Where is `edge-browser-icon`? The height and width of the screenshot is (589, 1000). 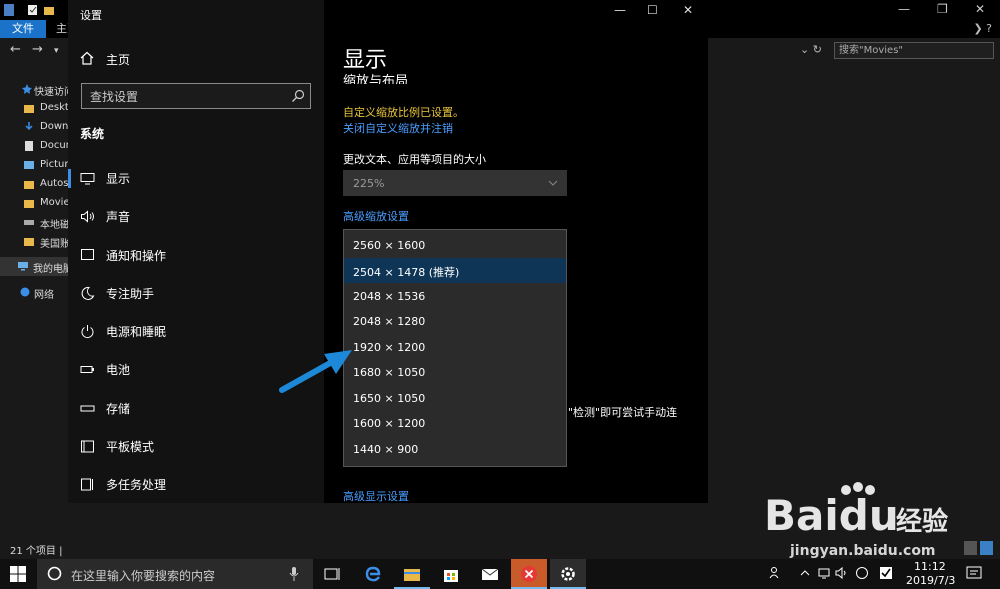
edge-browser-icon is located at coordinates (373, 574).